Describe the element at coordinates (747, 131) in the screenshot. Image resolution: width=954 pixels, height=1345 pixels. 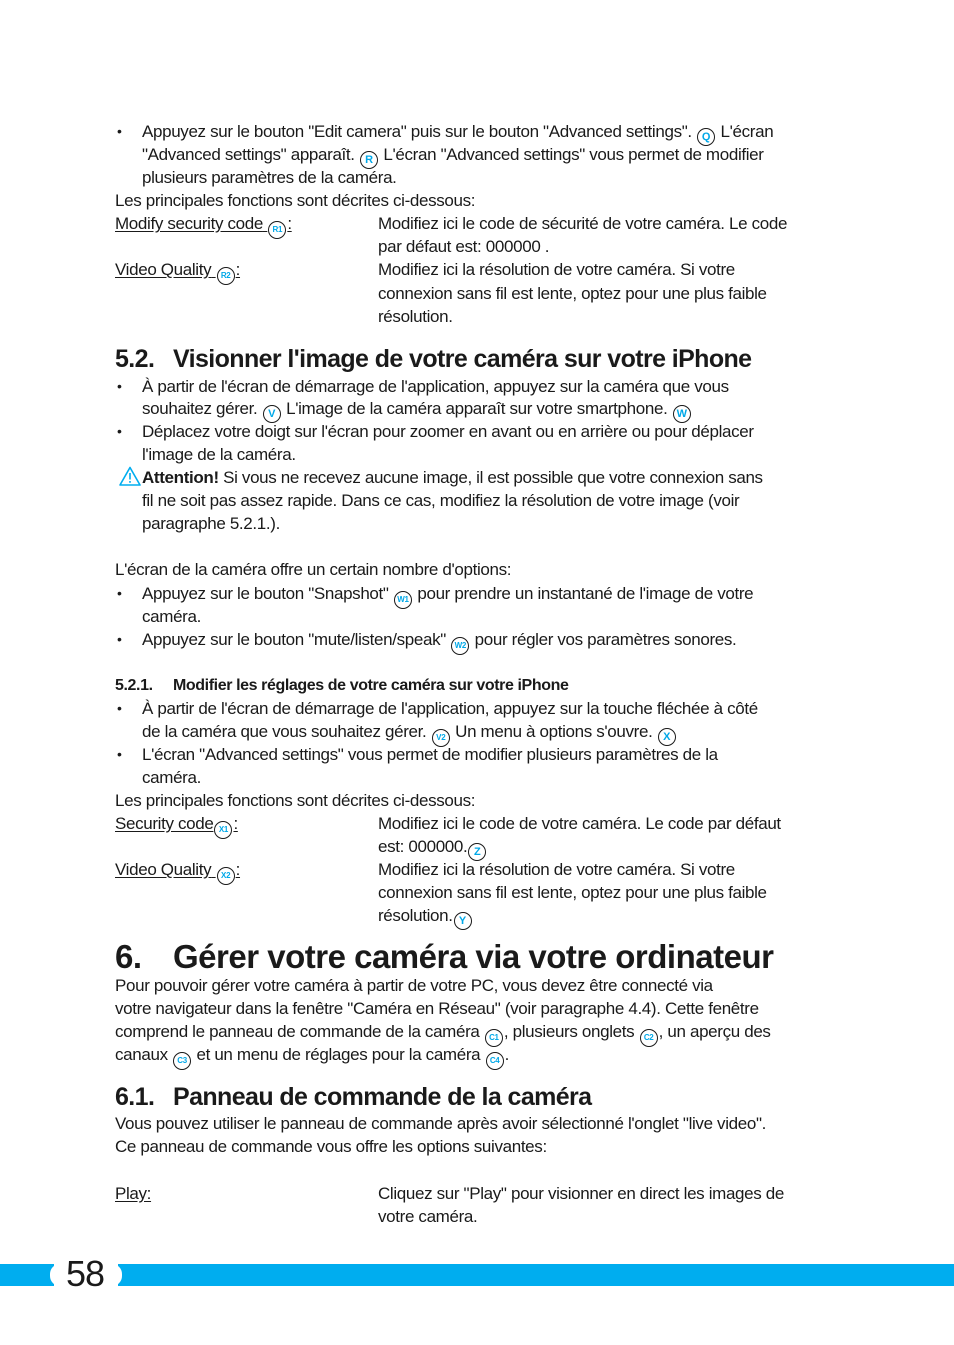
I see `text-span: L'écran` at that location.